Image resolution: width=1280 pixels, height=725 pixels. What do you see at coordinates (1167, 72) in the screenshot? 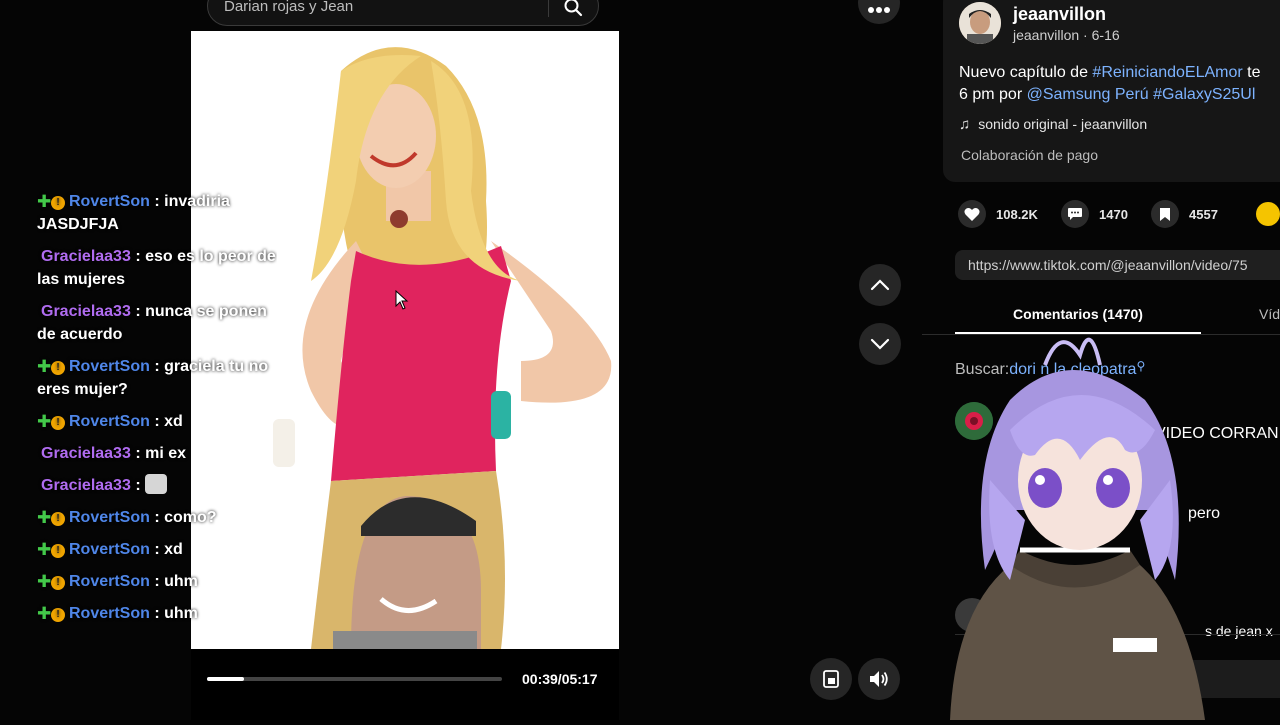
I see `hashtag-link: #ReiniciandoELAmor` at bounding box center [1167, 72].